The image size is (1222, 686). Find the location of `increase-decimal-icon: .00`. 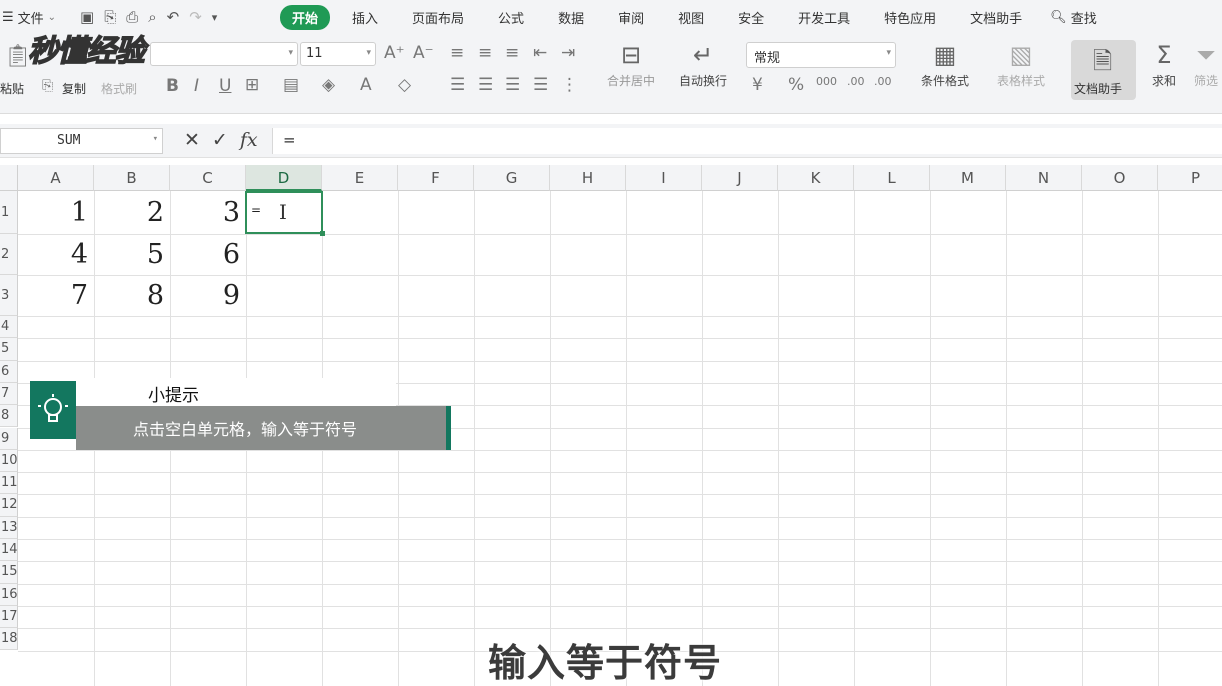

increase-decimal-icon: .00 is located at coordinates (856, 81).